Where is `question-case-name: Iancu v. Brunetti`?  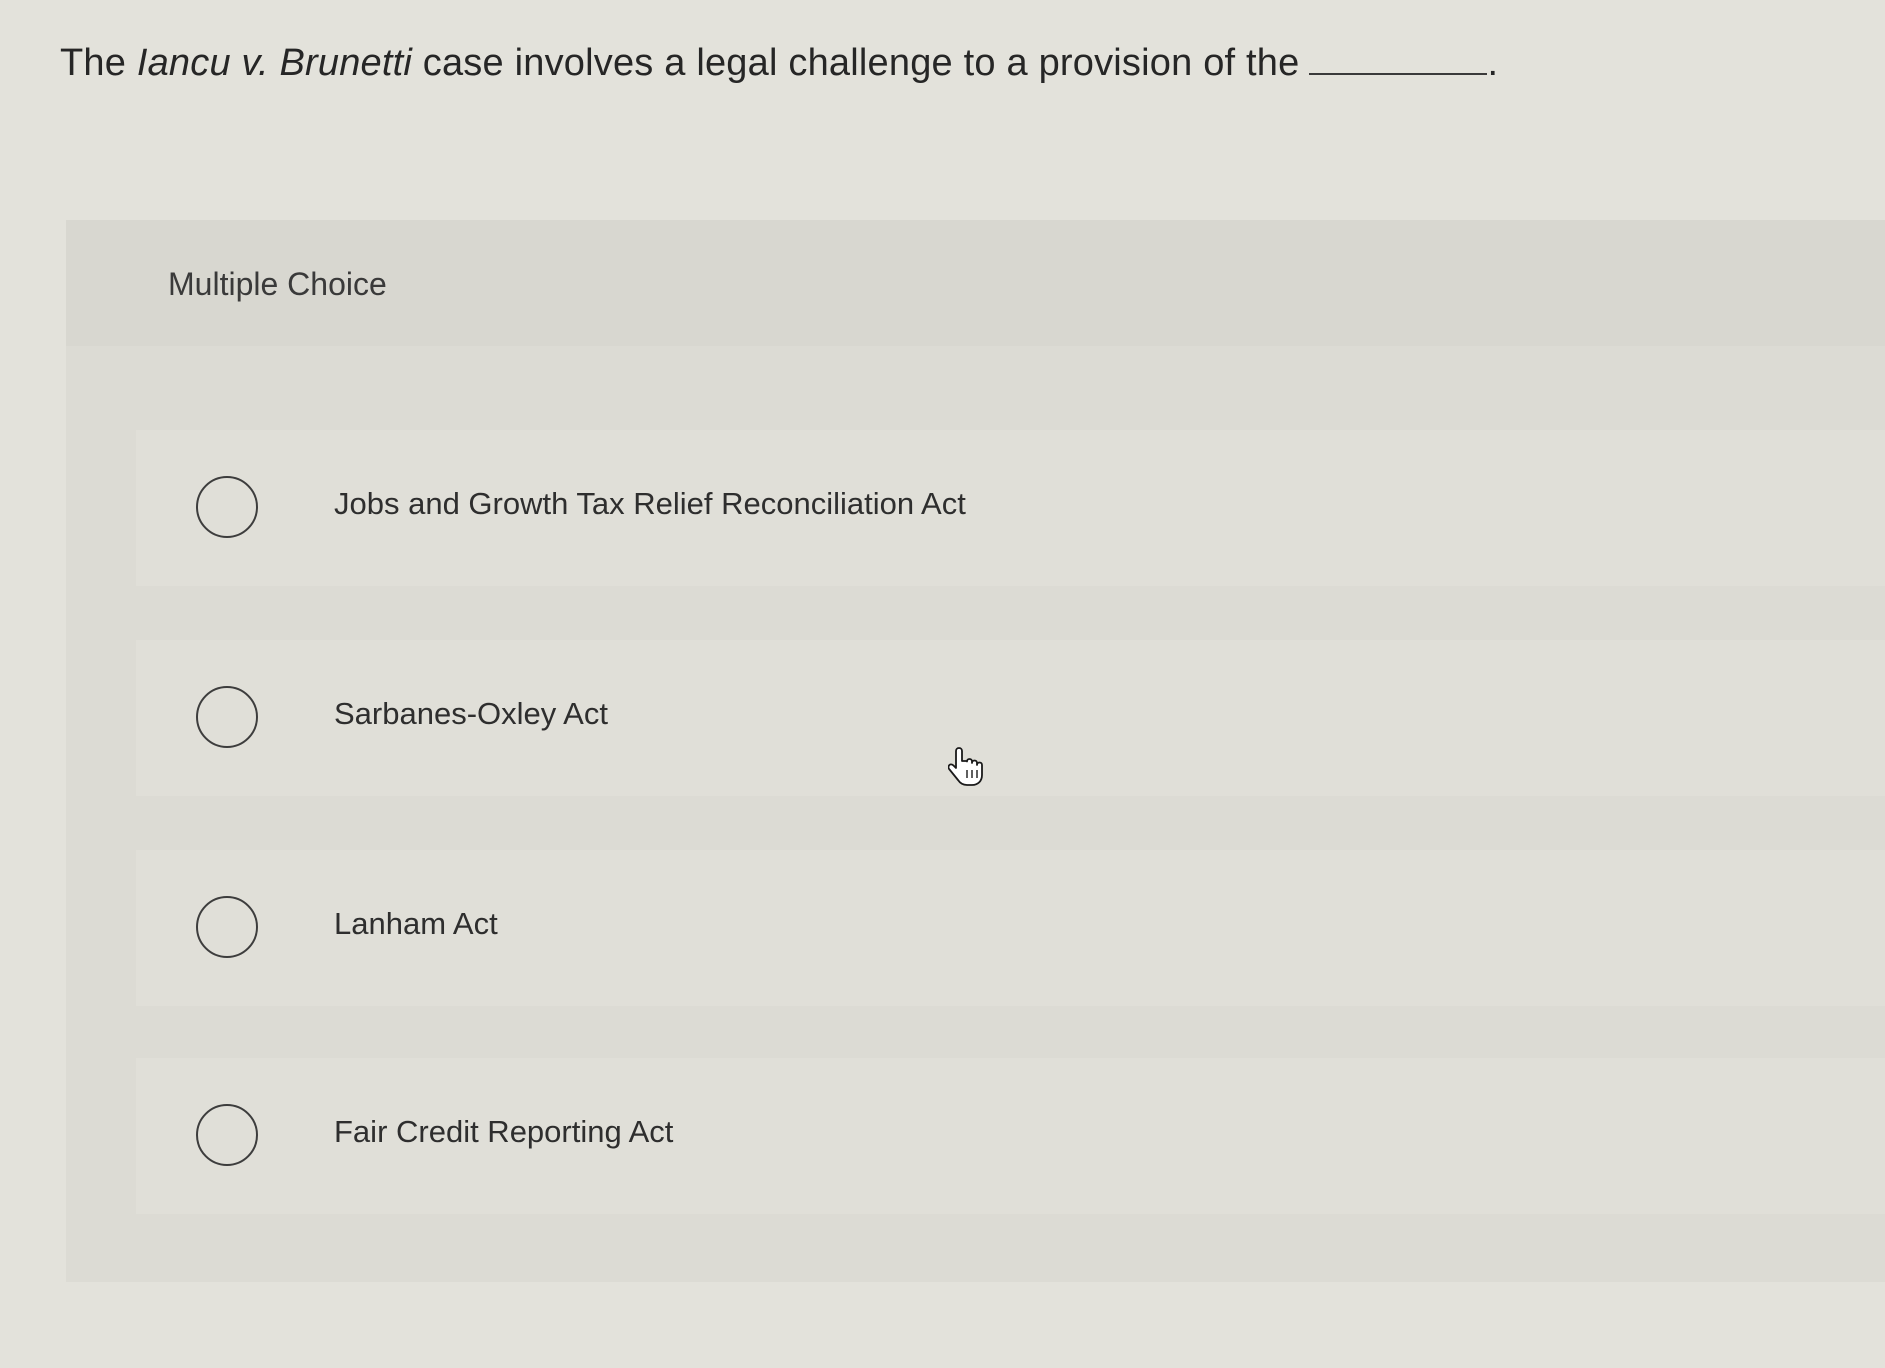
question-case-name: Iancu v. Brunetti is located at coordinates (274, 63).